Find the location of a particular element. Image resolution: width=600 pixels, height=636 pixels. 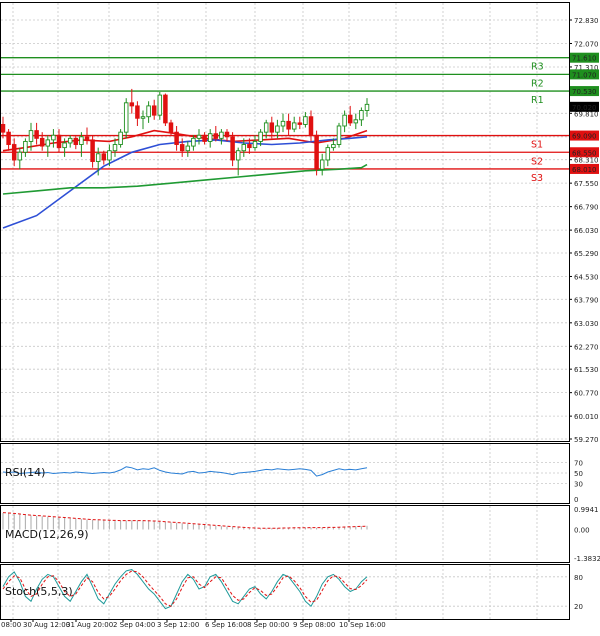

y-tick-label: 72.830 is located at coordinates (586, 21).